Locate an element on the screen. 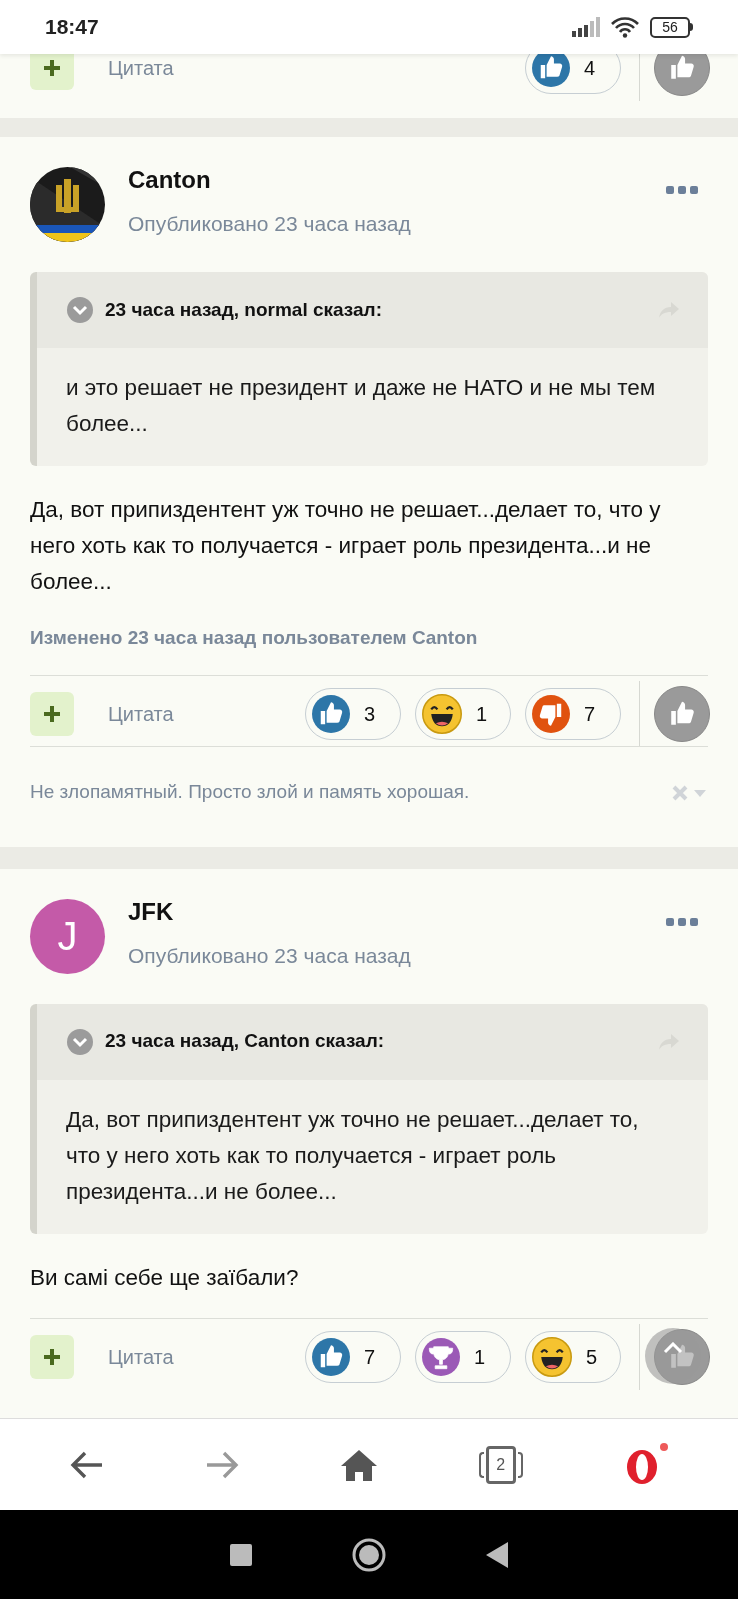 This screenshot has height=1599, width=738. author-name: Canton is located at coordinates (269, 180).